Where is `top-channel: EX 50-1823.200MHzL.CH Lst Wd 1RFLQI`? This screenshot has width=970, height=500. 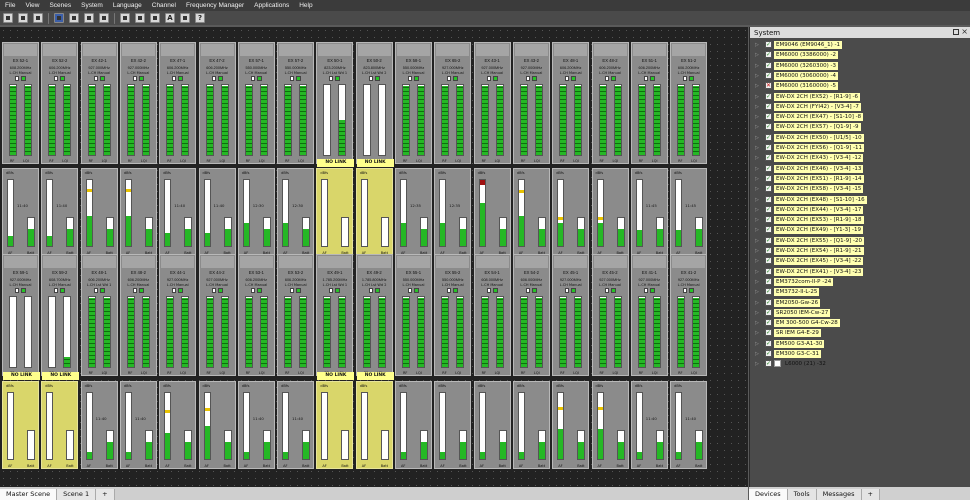
top-channel: EX 50-1823.200MHzL.CH Lst Wd 1RFLQI is located at coordinates (335, 103).